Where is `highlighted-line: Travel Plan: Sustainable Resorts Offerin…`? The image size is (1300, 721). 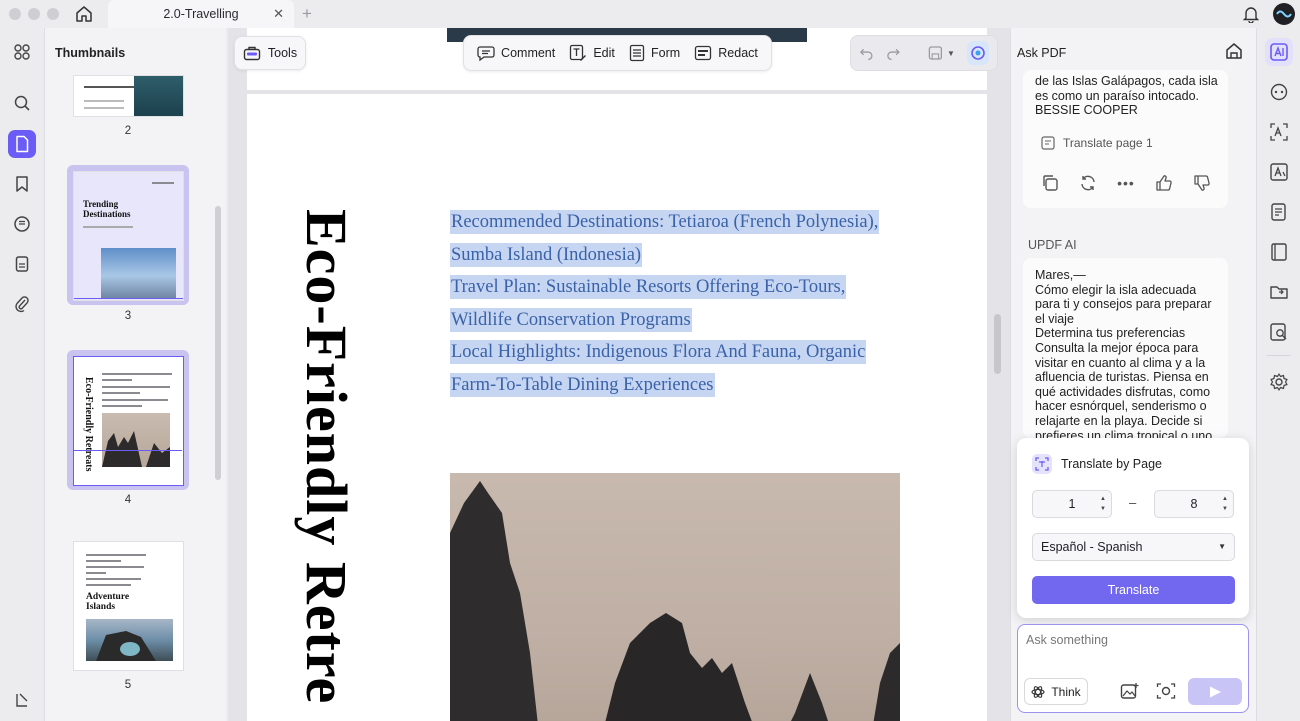 highlighted-line: Travel Plan: Sustainable Resorts Offerin… is located at coordinates (648, 287).